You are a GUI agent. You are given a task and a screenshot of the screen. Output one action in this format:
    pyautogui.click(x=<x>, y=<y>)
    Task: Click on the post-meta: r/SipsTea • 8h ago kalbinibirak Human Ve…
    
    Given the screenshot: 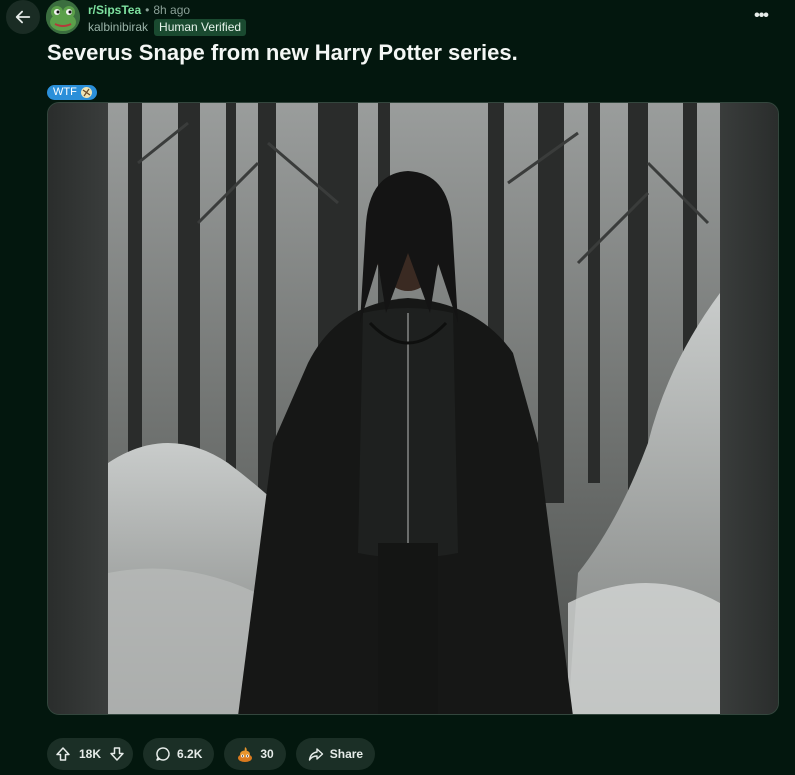 What is the action you would take?
    pyautogui.click(x=167, y=19)
    